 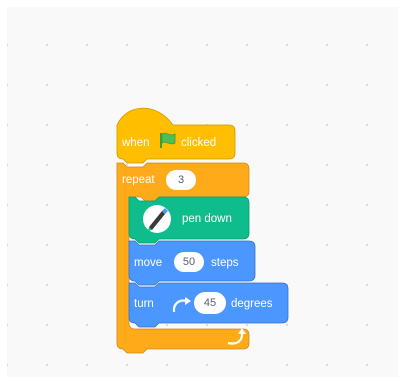 What do you see at coordinates (207, 219) in the screenshot?
I see `pen-down-label: pen down` at bounding box center [207, 219].